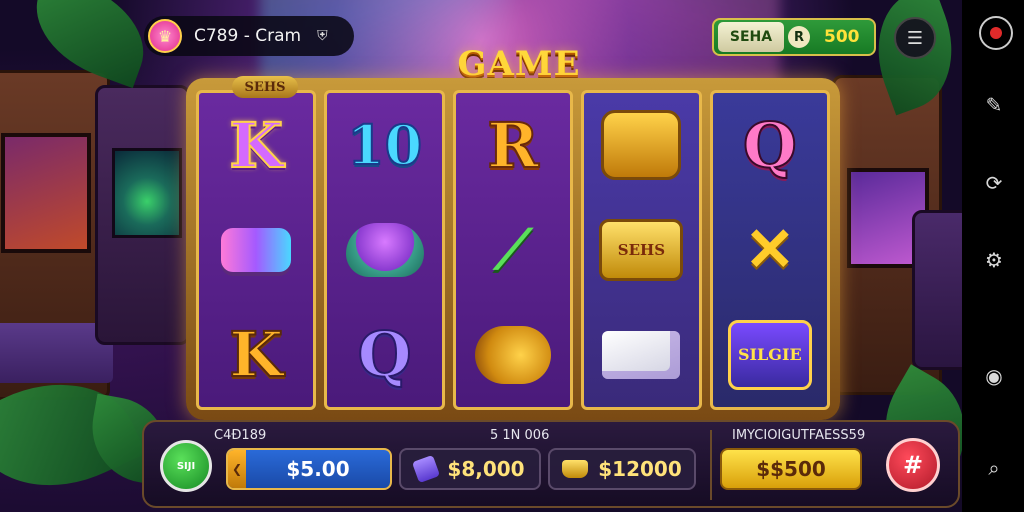  I want to click on reel-column: KK, so click(256, 250).